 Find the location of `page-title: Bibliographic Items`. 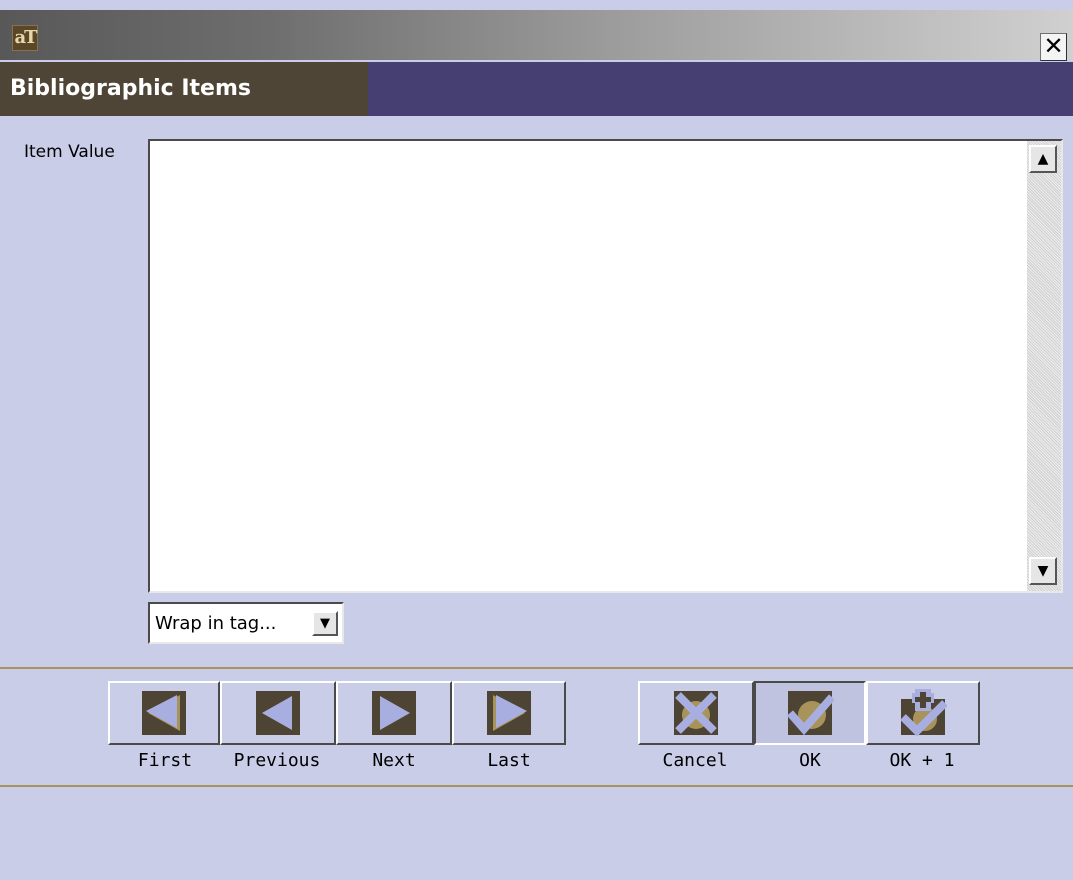

page-title: Bibliographic Items is located at coordinates (130, 88).